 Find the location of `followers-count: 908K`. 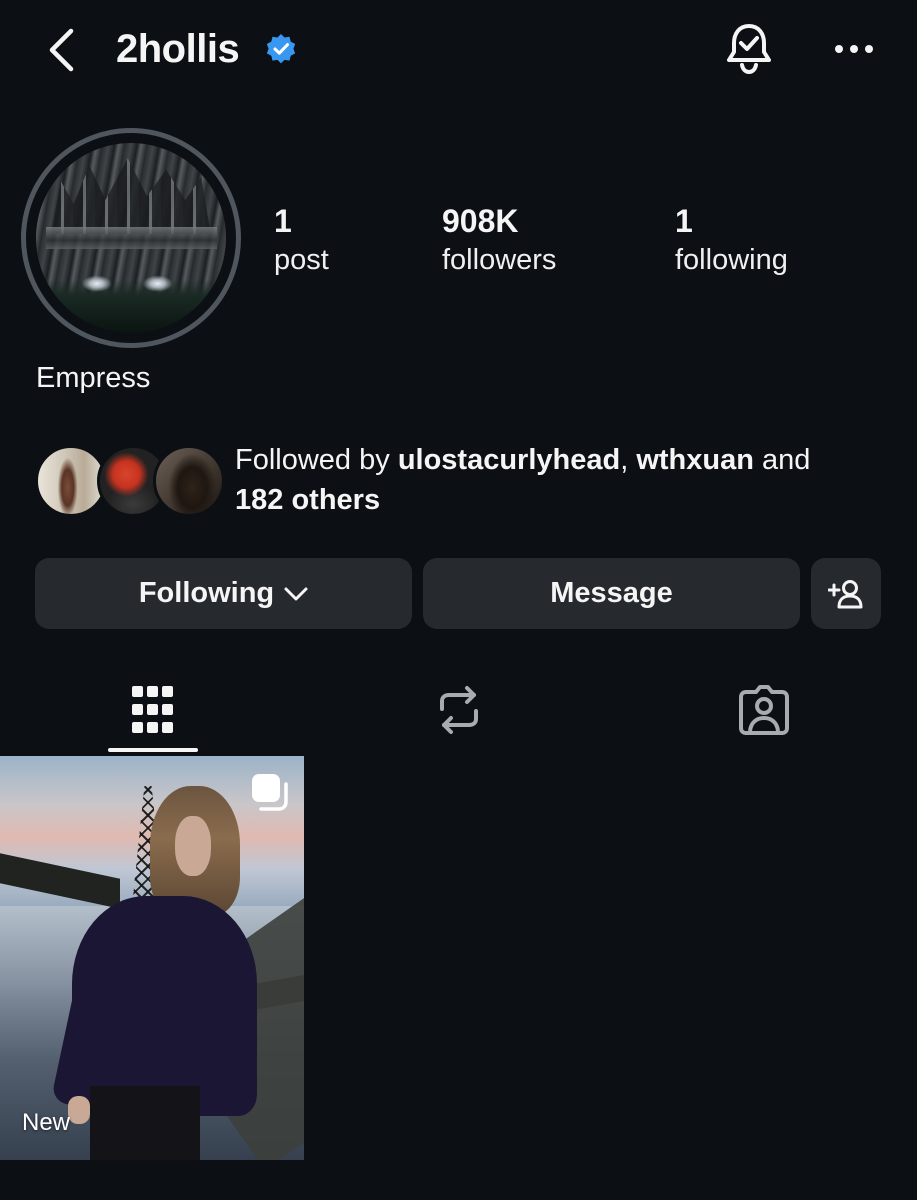

followers-count: 908K is located at coordinates (480, 221).